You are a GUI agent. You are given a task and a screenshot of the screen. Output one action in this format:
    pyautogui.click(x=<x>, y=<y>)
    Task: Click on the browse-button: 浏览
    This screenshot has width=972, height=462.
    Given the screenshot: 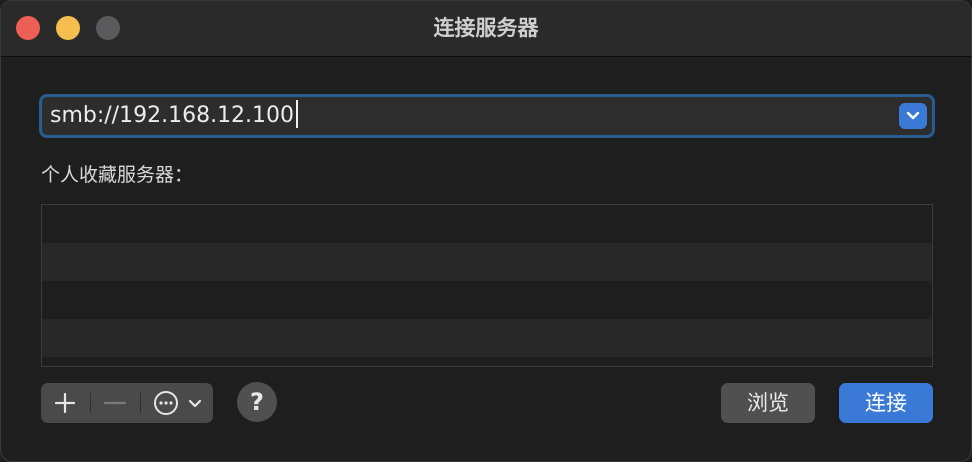 What is the action you would take?
    pyautogui.click(x=768, y=403)
    